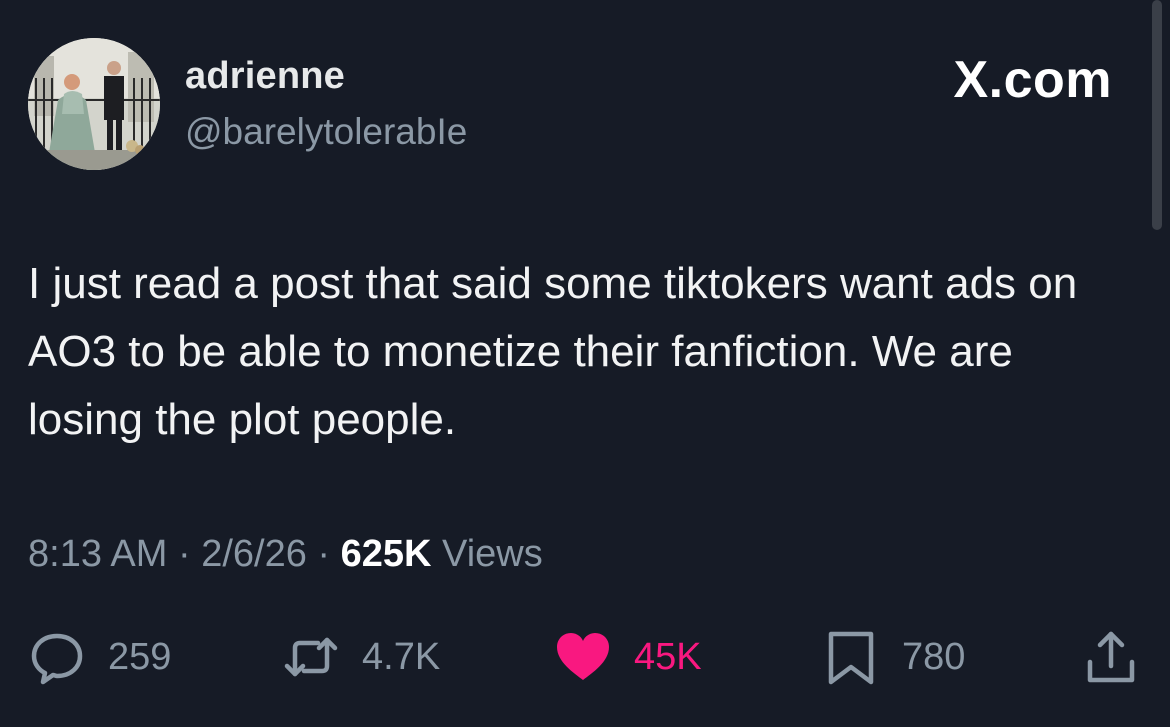  I want to click on repost-icon, so click(311, 657).